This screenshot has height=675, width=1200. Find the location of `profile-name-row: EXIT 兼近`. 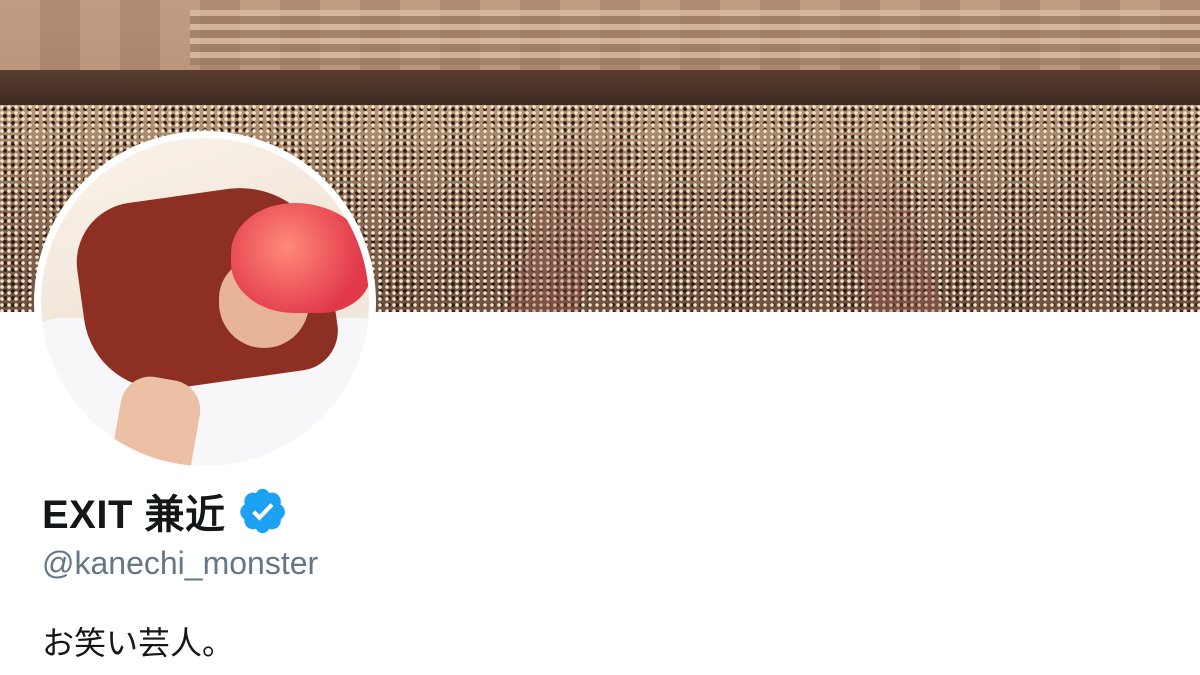

profile-name-row: EXIT 兼近 is located at coordinates (165, 511).